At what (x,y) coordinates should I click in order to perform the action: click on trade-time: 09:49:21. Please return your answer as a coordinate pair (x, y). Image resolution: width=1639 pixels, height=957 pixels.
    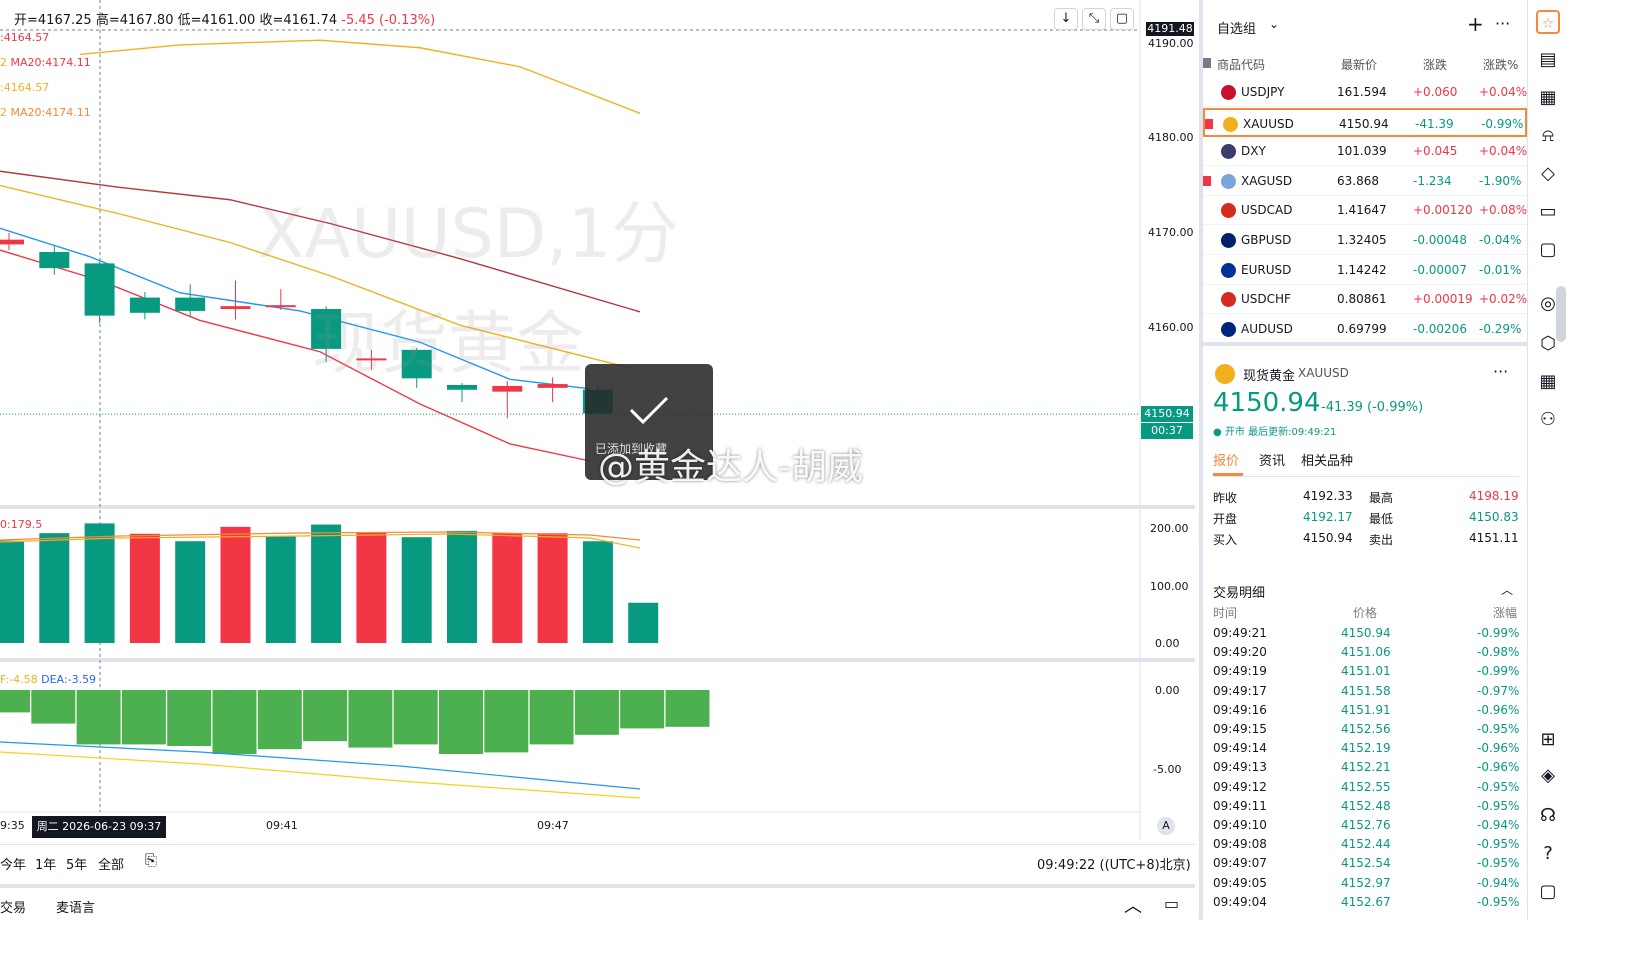
    Looking at the image, I should click on (1240, 633).